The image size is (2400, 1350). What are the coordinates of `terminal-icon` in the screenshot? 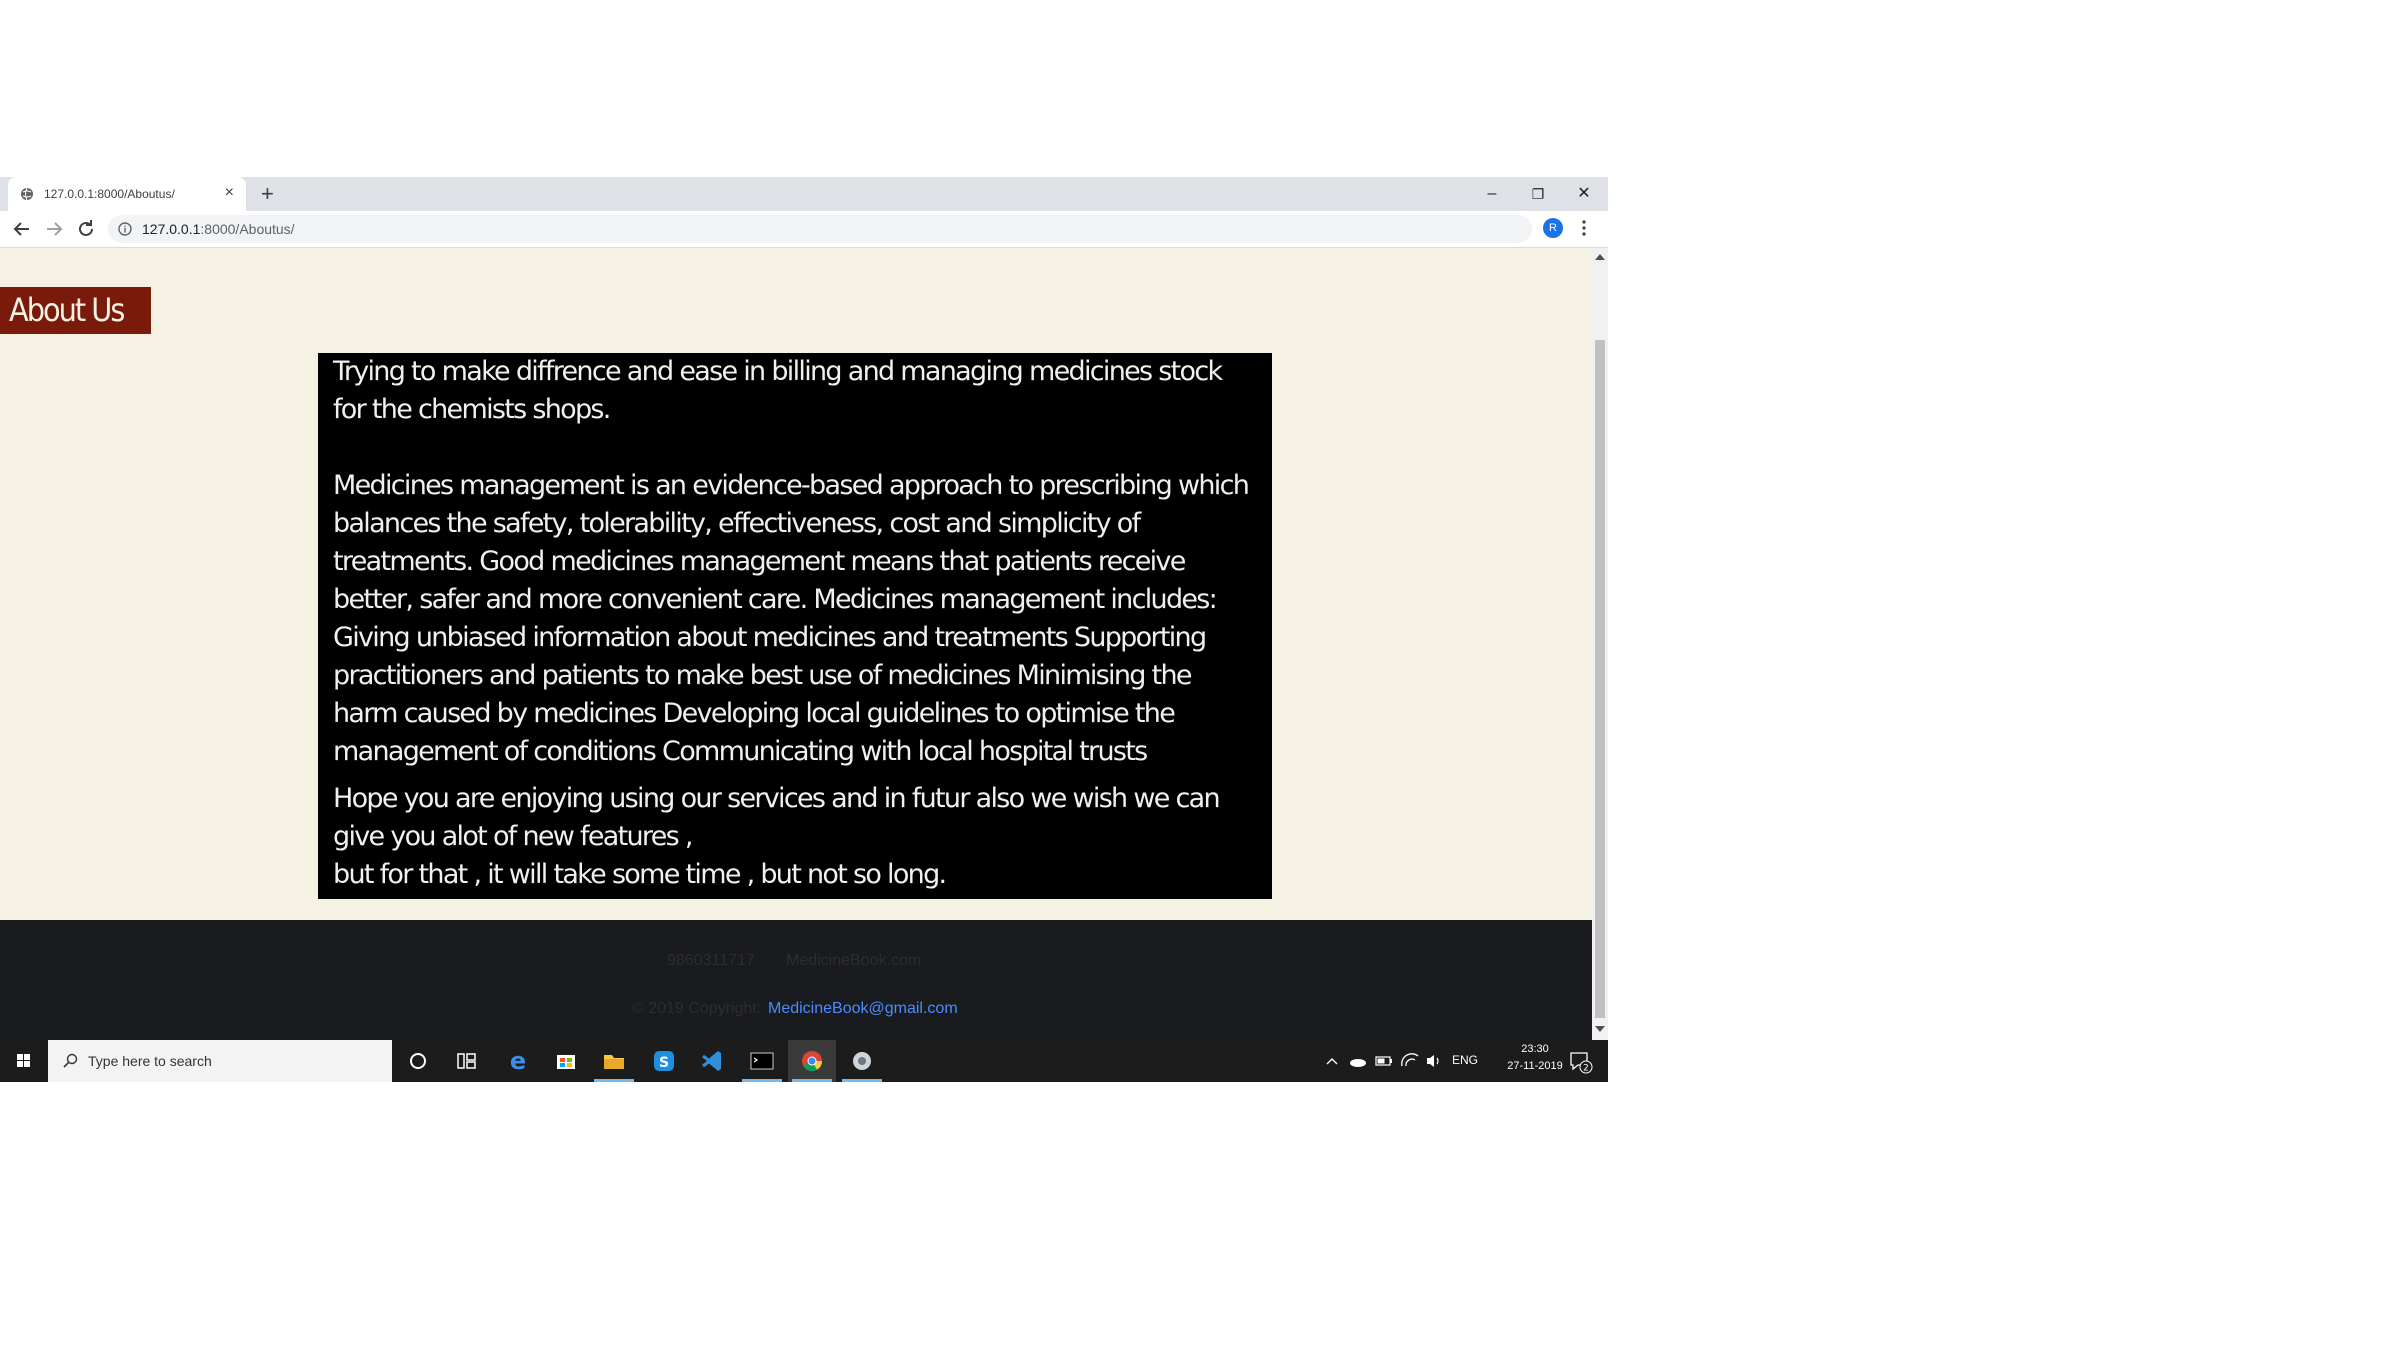 It's located at (762, 1061).